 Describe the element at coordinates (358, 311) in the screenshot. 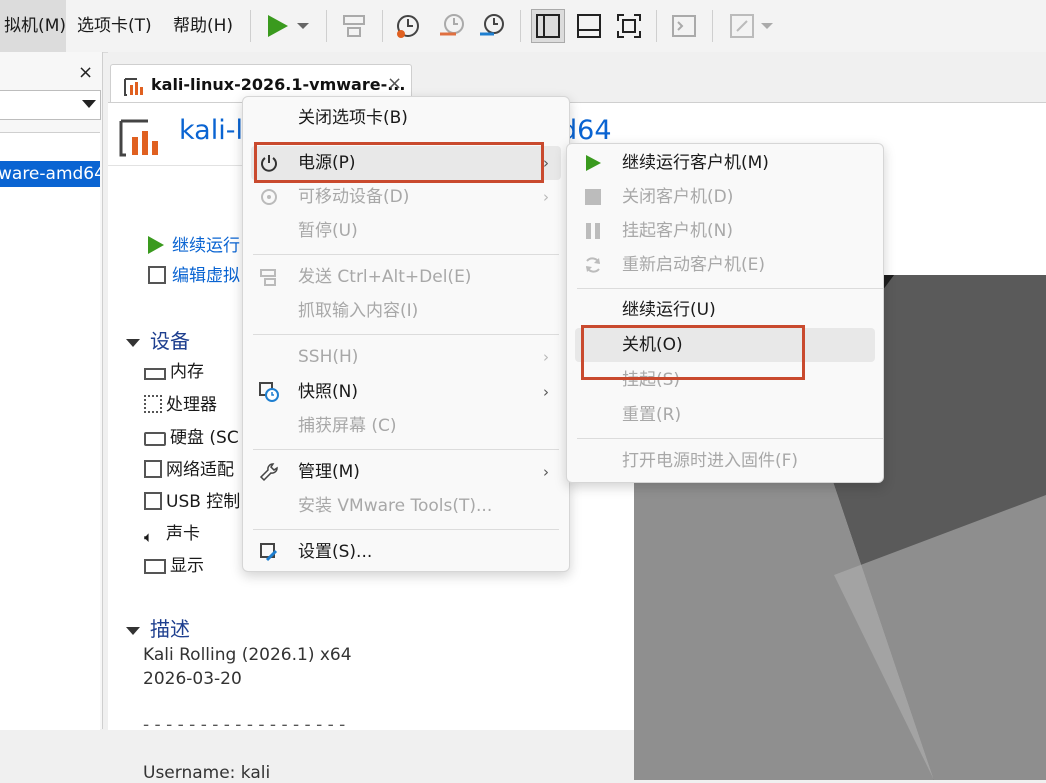

I see `menu-item-label: 抓取输入内容(I)` at that location.